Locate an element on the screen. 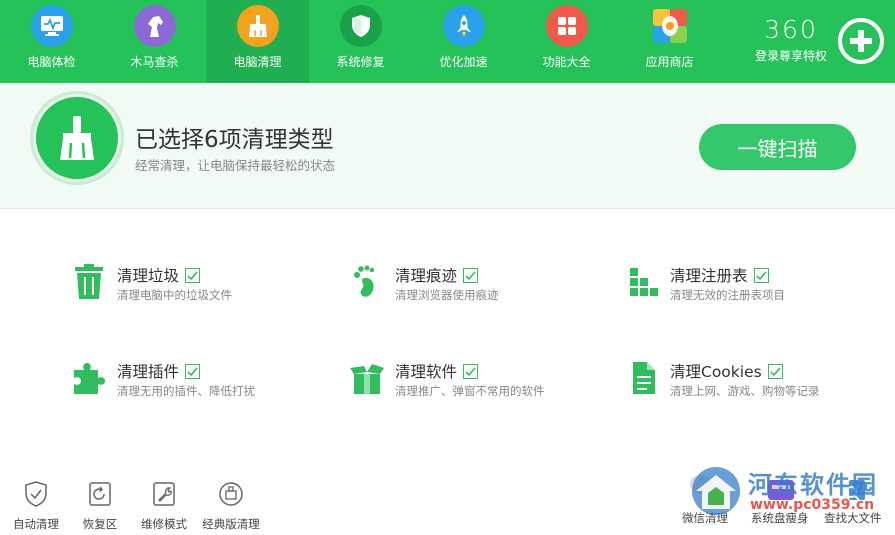  item-title: 清理软件 is located at coordinates (437, 371).